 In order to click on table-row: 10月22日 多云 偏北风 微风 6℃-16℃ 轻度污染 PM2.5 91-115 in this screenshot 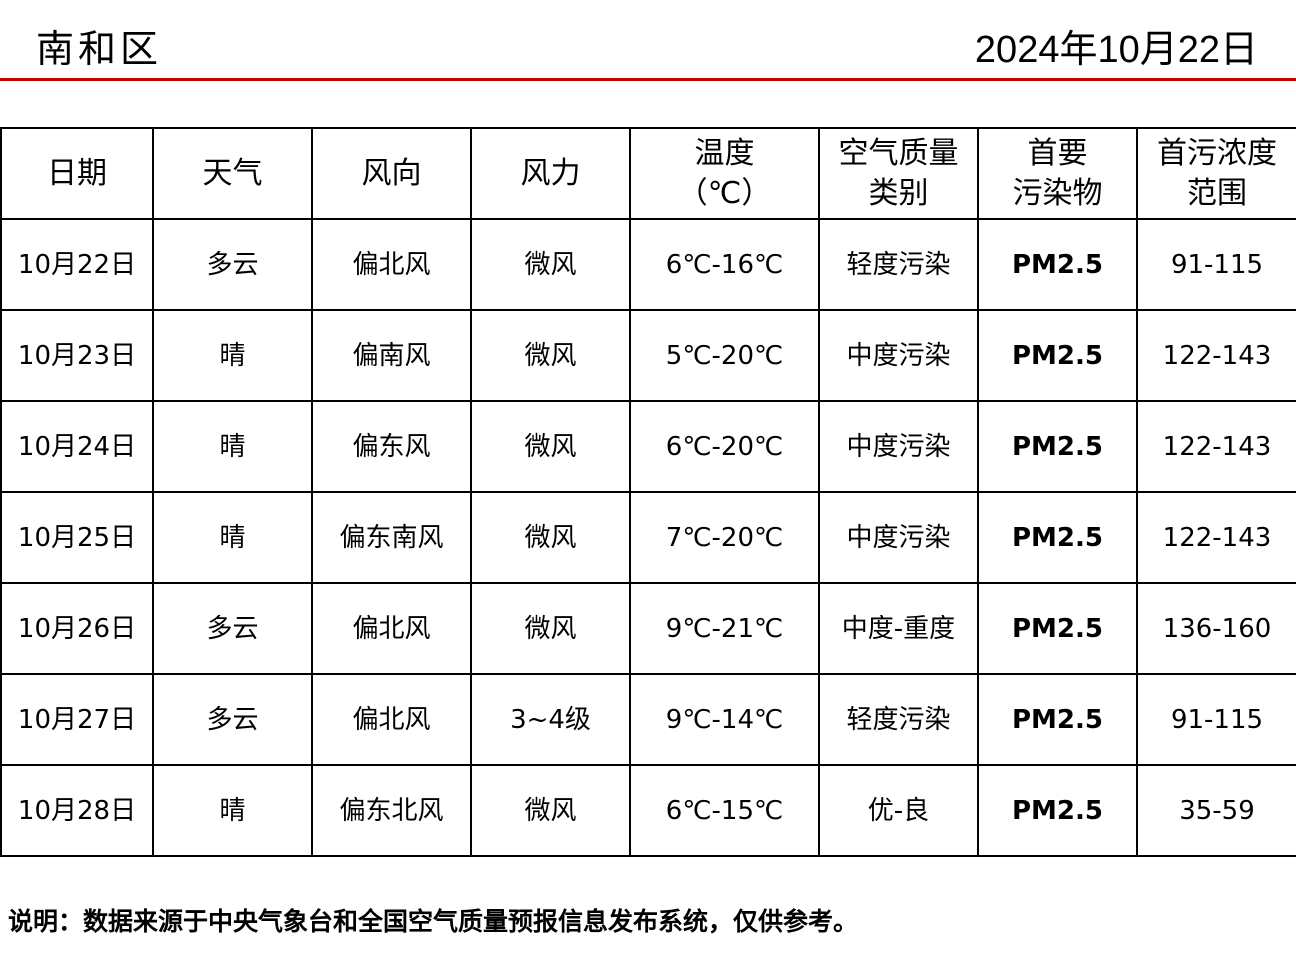, I will do `click(648, 264)`.